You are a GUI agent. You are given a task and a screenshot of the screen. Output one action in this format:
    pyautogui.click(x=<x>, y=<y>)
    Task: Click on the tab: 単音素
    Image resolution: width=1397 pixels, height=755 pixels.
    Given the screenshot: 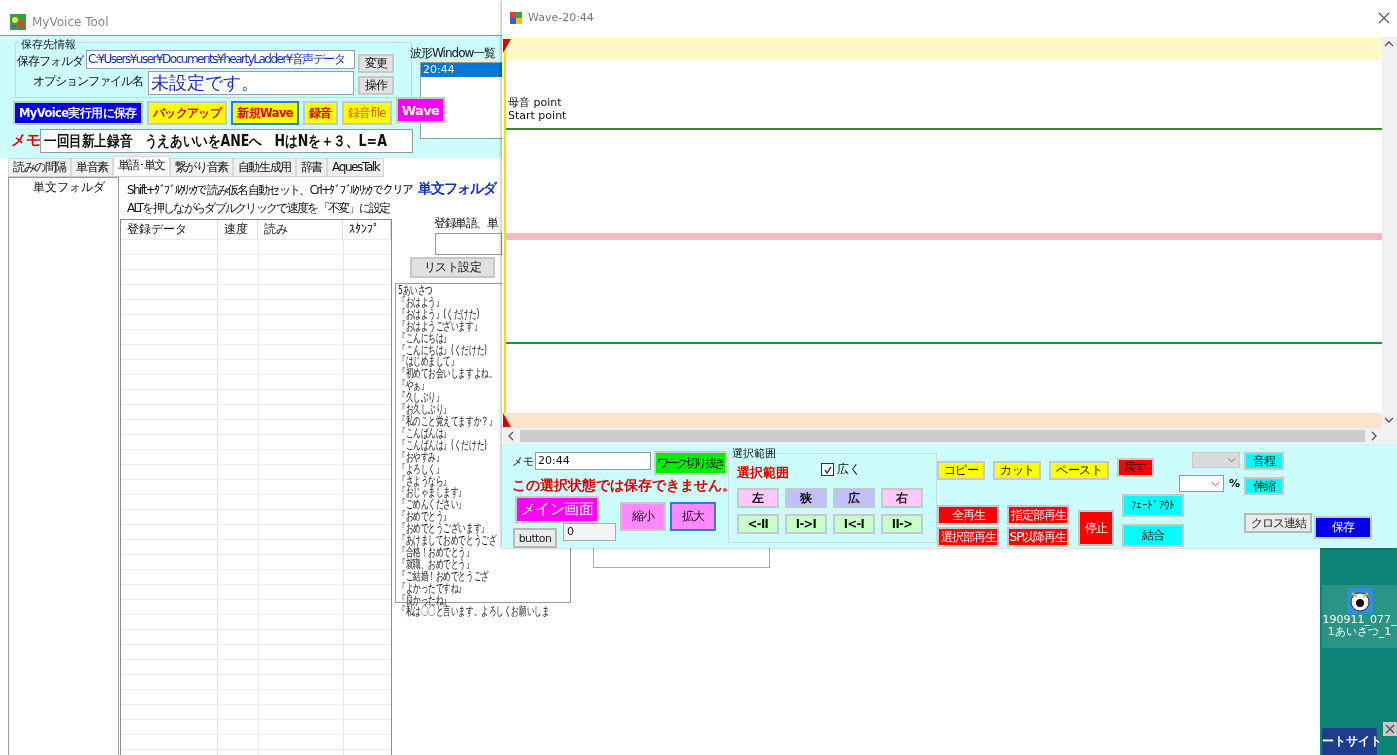 What is the action you would take?
    pyautogui.click(x=92, y=167)
    